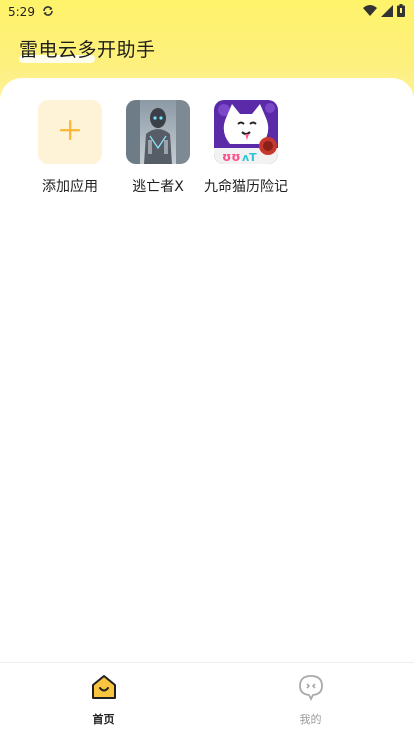  I want to click on bottom-nav: 首页 我的, so click(207, 697).